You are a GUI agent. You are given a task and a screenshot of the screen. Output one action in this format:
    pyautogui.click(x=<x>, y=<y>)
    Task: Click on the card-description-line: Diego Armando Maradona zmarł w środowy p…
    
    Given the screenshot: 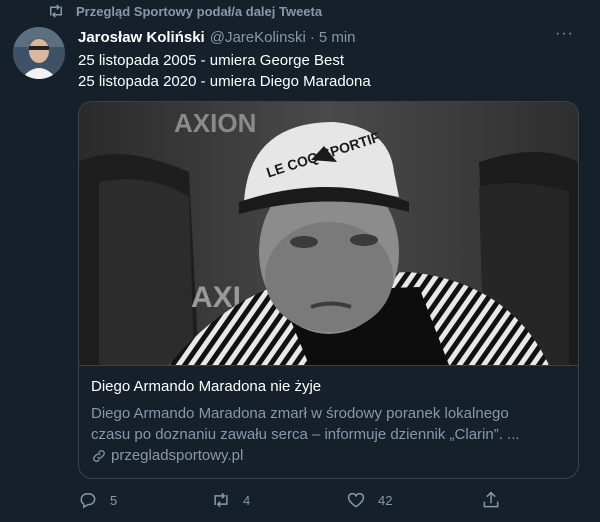 What is the action you would take?
    pyautogui.click(x=300, y=413)
    